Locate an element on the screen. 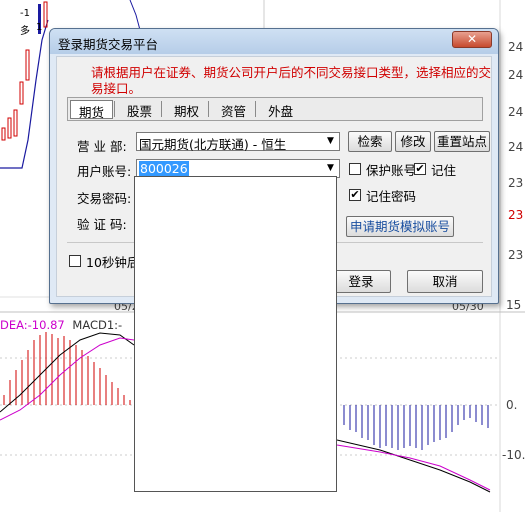 The width and height of the screenshot is (525, 512). remember-password-label: 记住密码 is located at coordinates (391, 196).